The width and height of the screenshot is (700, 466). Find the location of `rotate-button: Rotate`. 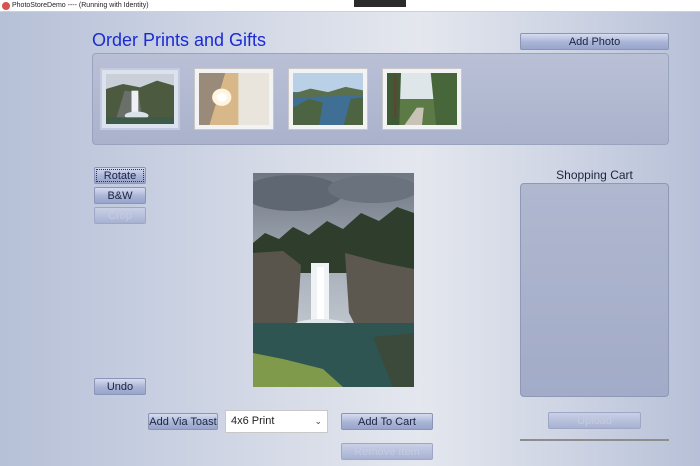

rotate-button: Rotate is located at coordinates (120, 175).